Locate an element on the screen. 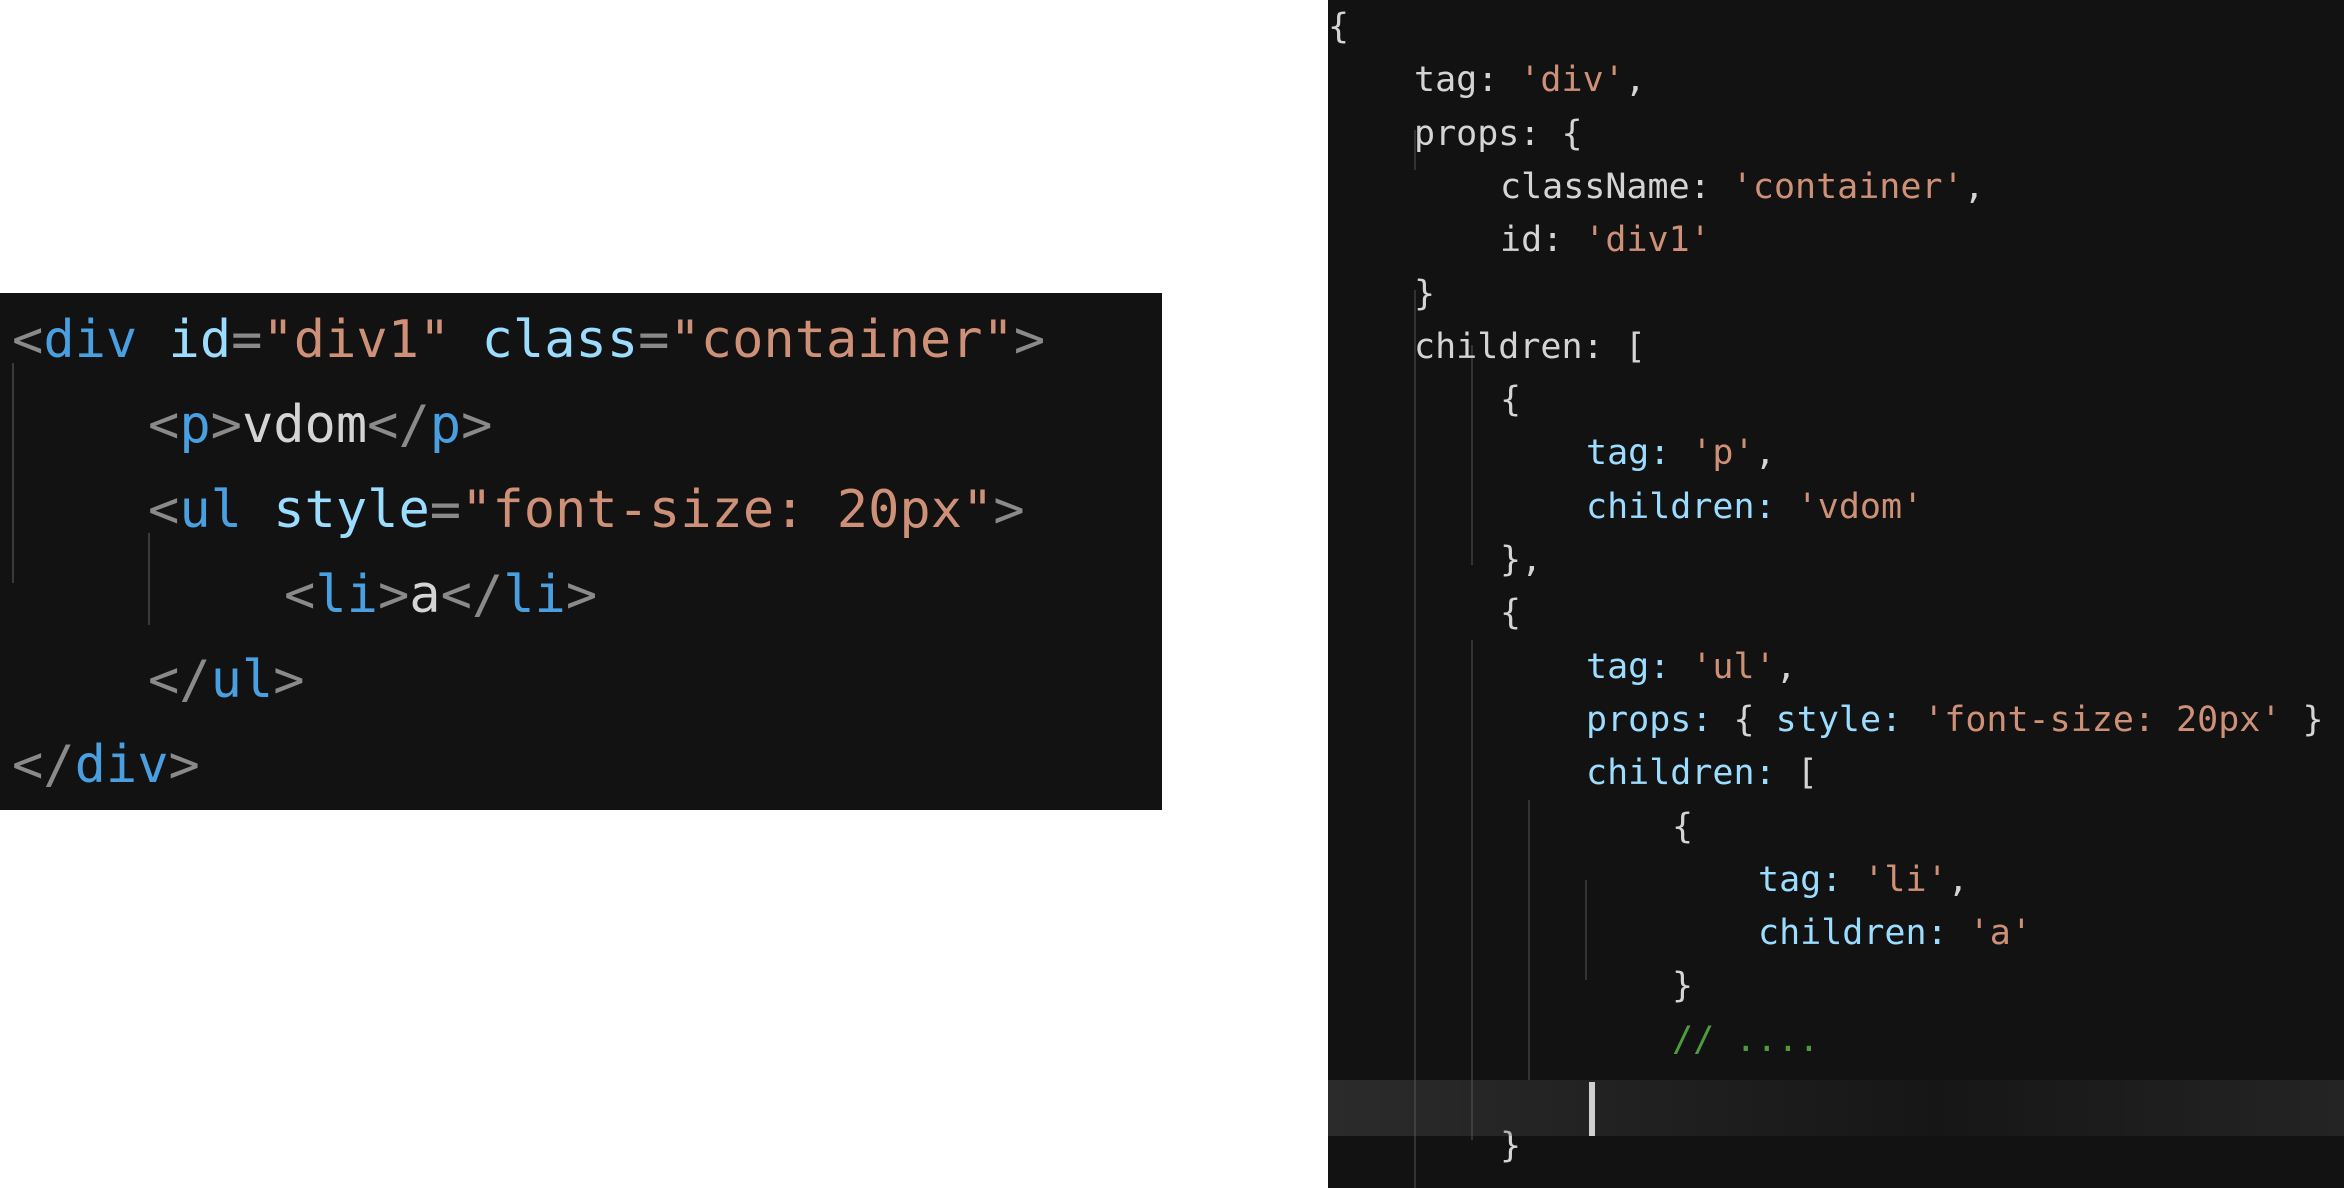 This screenshot has width=2344, height=1188. code-line: </div> is located at coordinates (106, 765).